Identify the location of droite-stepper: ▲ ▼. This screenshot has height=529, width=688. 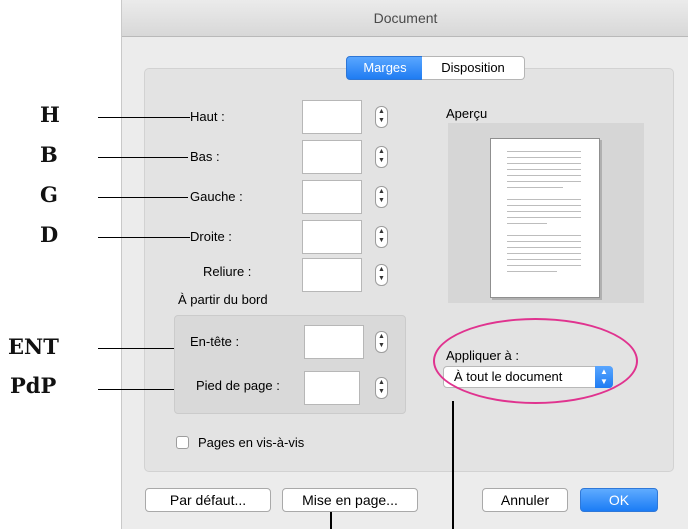
(381, 237).